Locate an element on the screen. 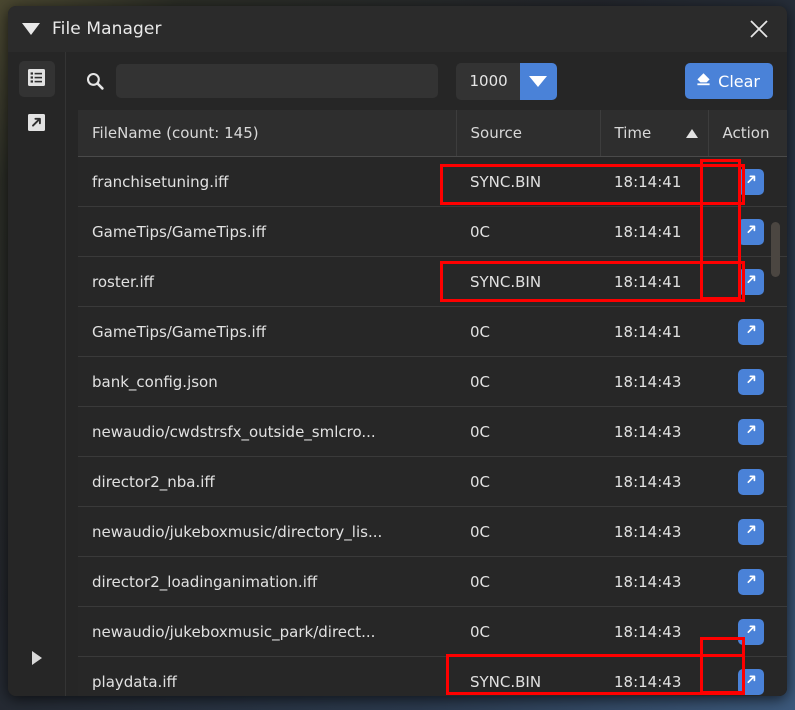  table-row: franchisetuning.iff SYNC.BIN 18:14:41 is located at coordinates (432, 181).